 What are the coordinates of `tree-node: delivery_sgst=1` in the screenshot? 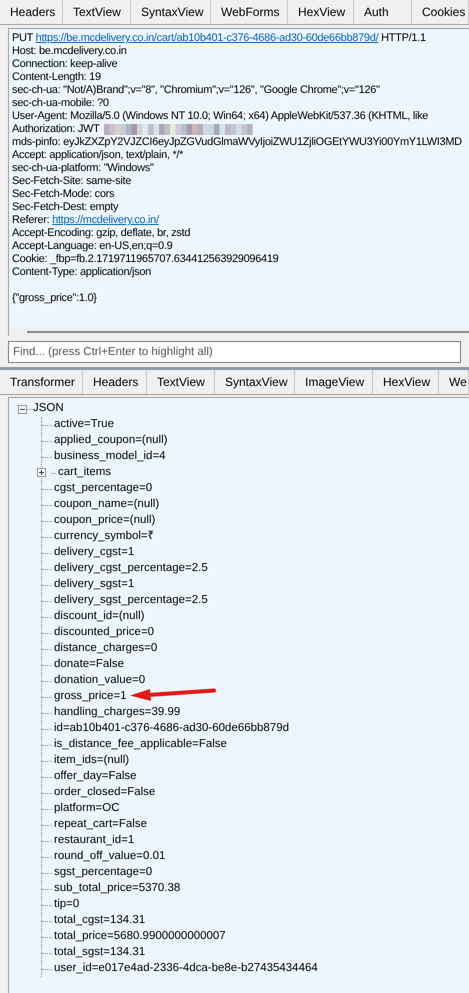 It's located at (94, 585).